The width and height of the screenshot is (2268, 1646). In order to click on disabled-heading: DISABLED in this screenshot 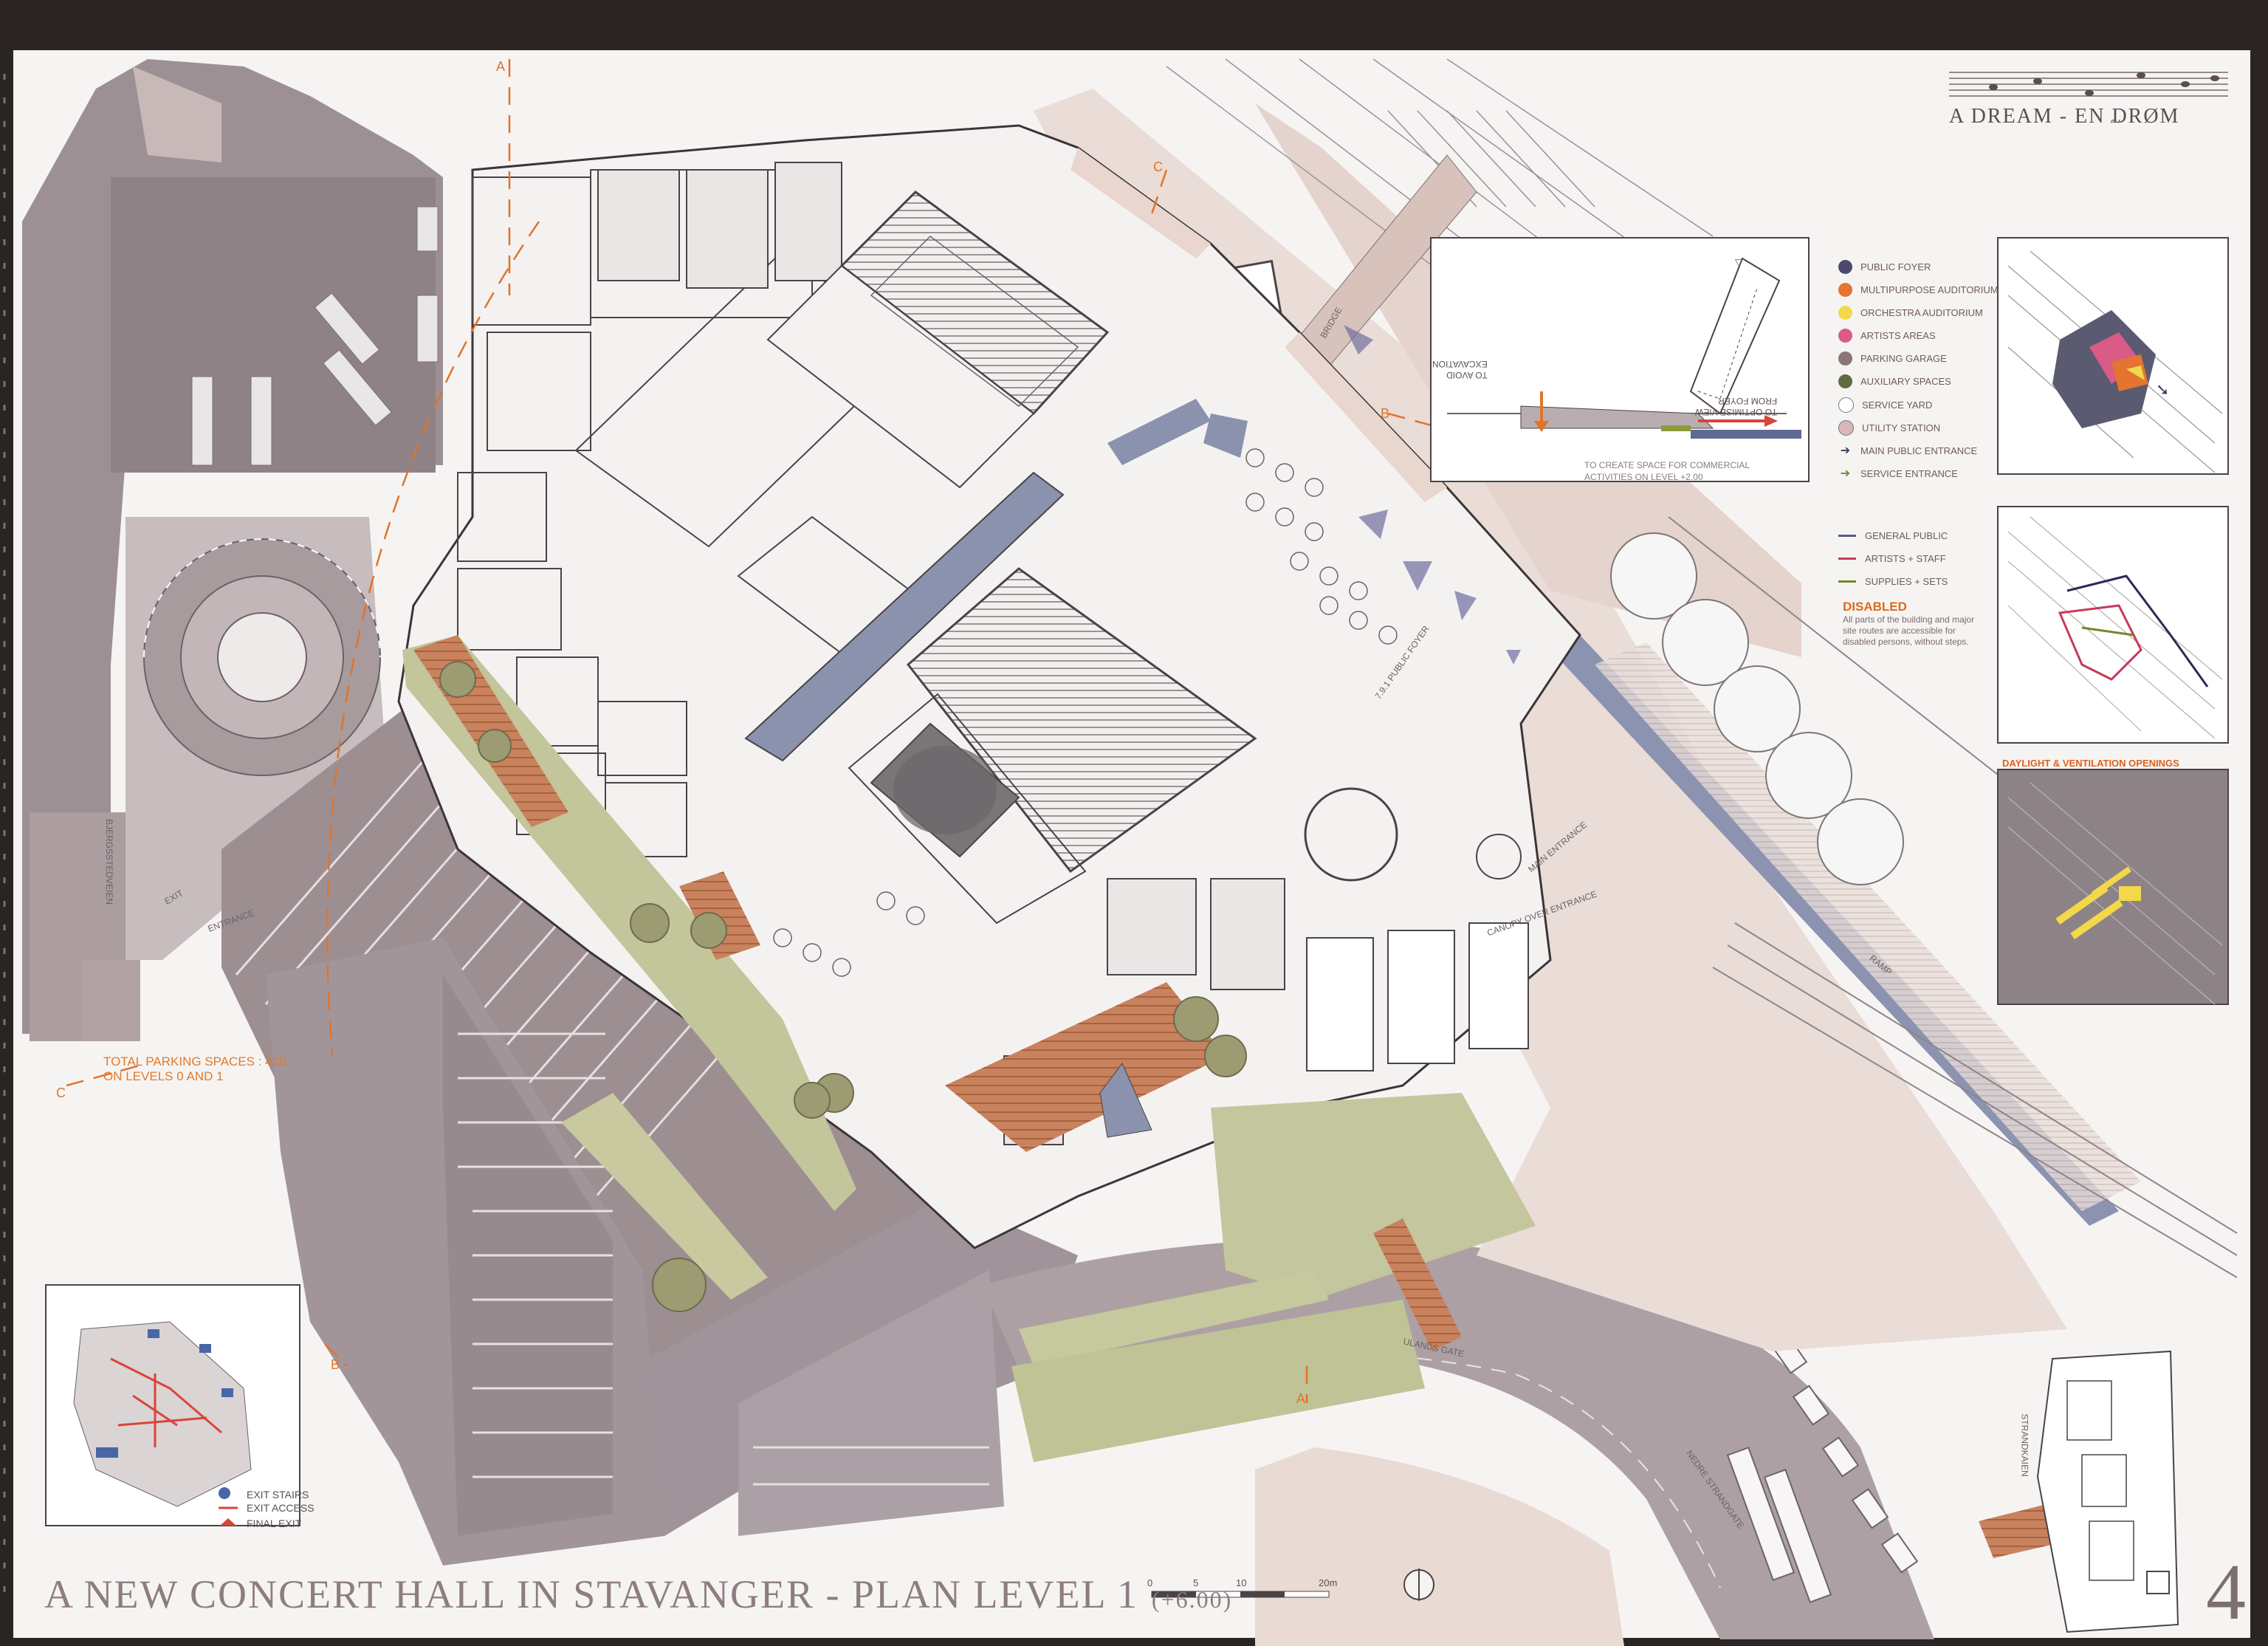, I will do `click(1875, 607)`.